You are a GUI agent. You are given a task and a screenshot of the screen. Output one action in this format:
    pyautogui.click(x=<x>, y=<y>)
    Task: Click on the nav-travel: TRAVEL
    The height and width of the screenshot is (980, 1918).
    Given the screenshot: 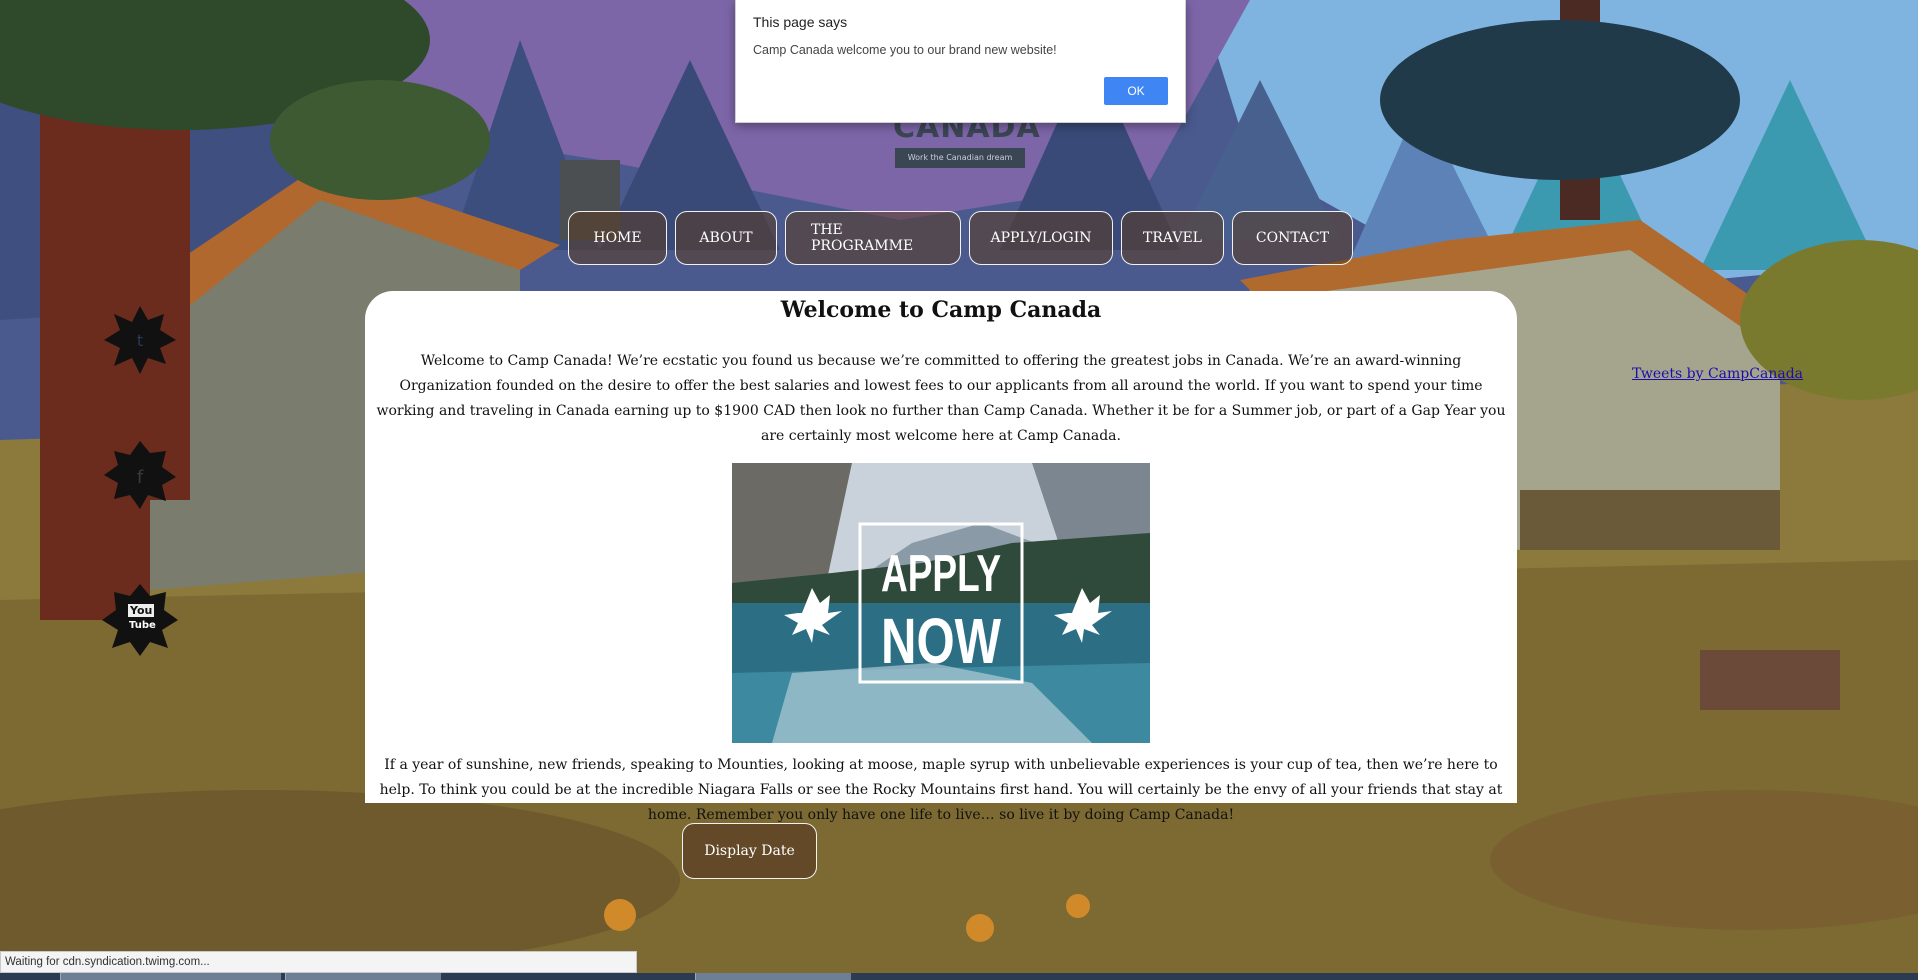 What is the action you would take?
    pyautogui.click(x=1172, y=238)
    